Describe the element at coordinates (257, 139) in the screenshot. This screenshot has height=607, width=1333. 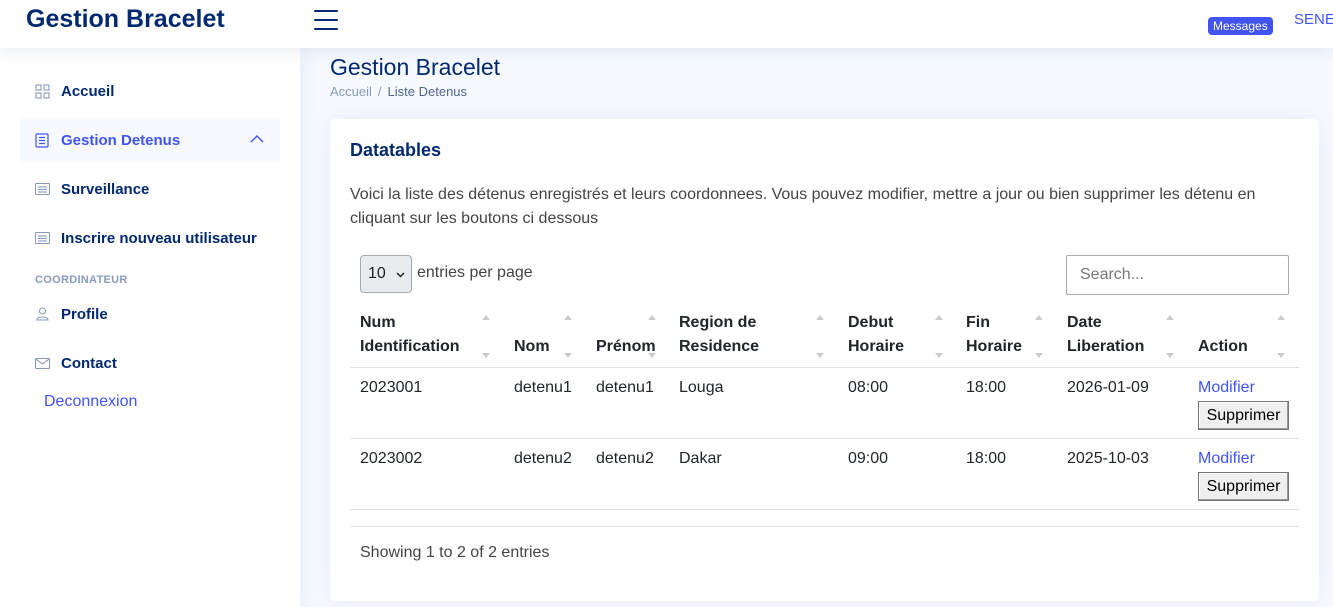
I see `chevron-up-icon` at that location.